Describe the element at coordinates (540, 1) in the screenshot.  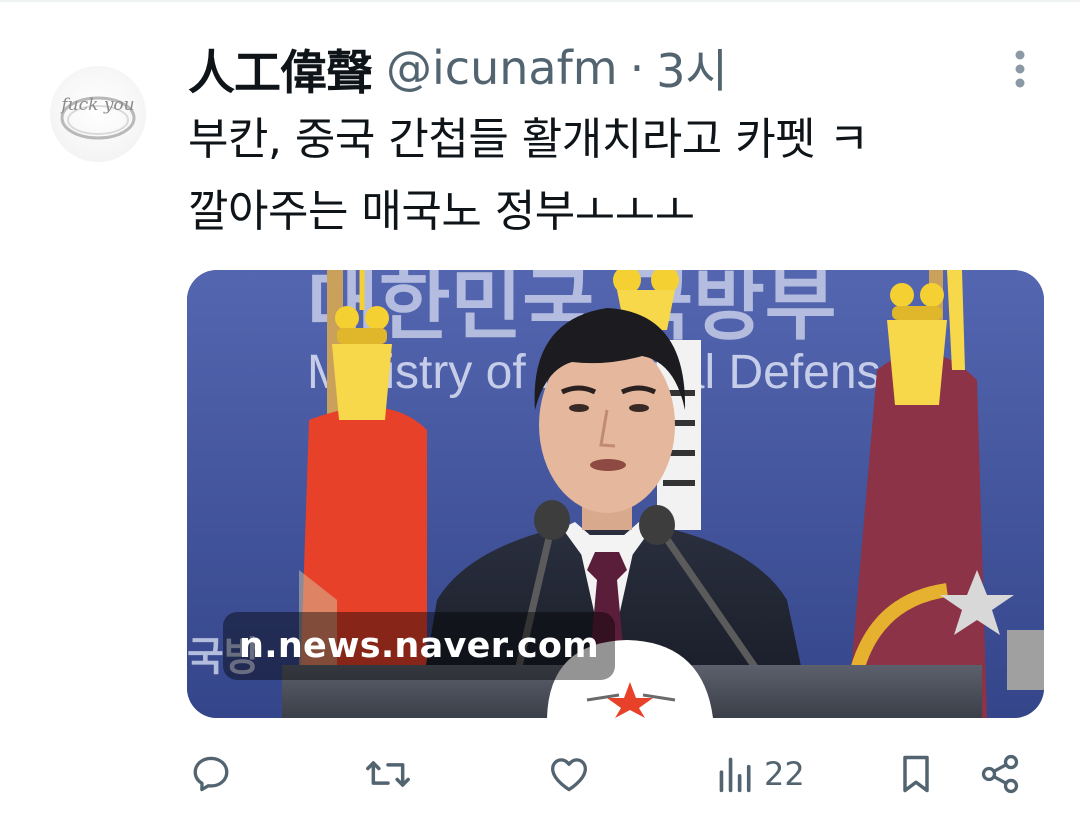
I see `top-divider` at that location.